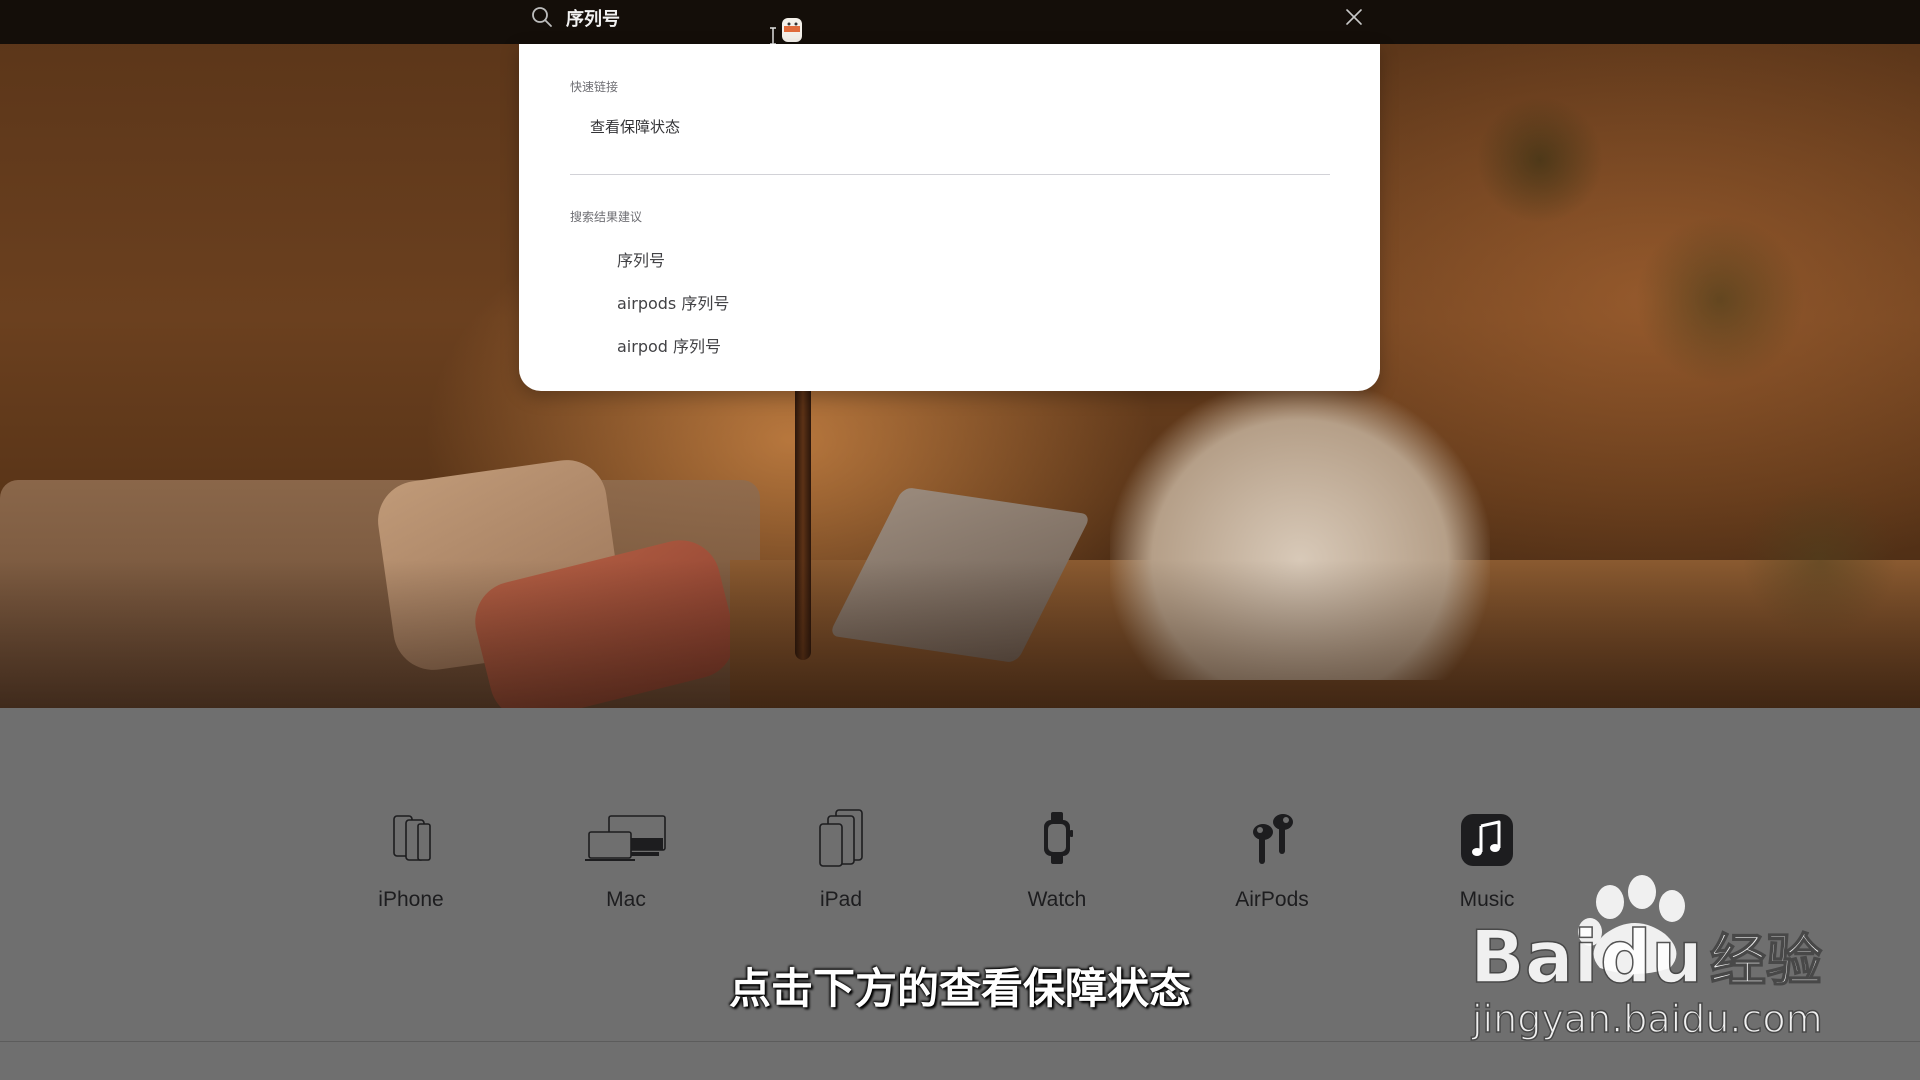  What do you see at coordinates (641, 259) in the screenshot?
I see `suggestion-item: 序列号` at bounding box center [641, 259].